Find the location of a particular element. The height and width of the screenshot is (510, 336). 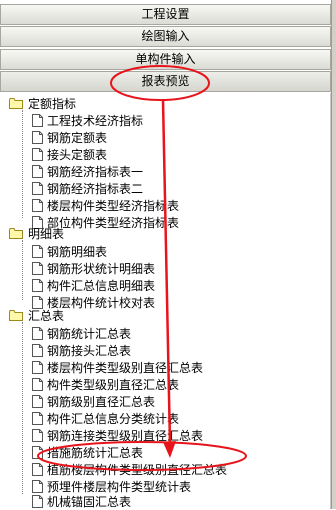

tree-item: 钢筋经济指标表二 is located at coordinates (87, 188).